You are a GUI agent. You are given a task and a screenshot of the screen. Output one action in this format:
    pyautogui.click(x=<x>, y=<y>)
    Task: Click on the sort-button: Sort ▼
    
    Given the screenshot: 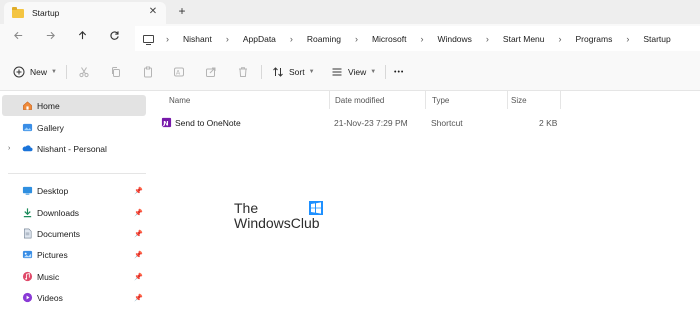 What is the action you would take?
    pyautogui.click(x=293, y=72)
    